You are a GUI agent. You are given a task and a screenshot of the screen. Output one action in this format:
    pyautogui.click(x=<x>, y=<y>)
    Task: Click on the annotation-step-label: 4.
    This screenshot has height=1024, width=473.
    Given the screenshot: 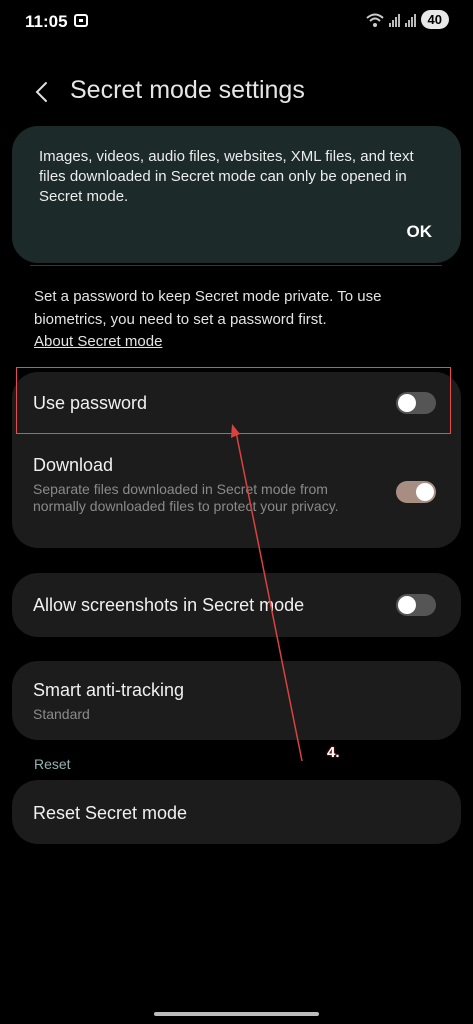 What is the action you would take?
    pyautogui.click(x=333, y=752)
    